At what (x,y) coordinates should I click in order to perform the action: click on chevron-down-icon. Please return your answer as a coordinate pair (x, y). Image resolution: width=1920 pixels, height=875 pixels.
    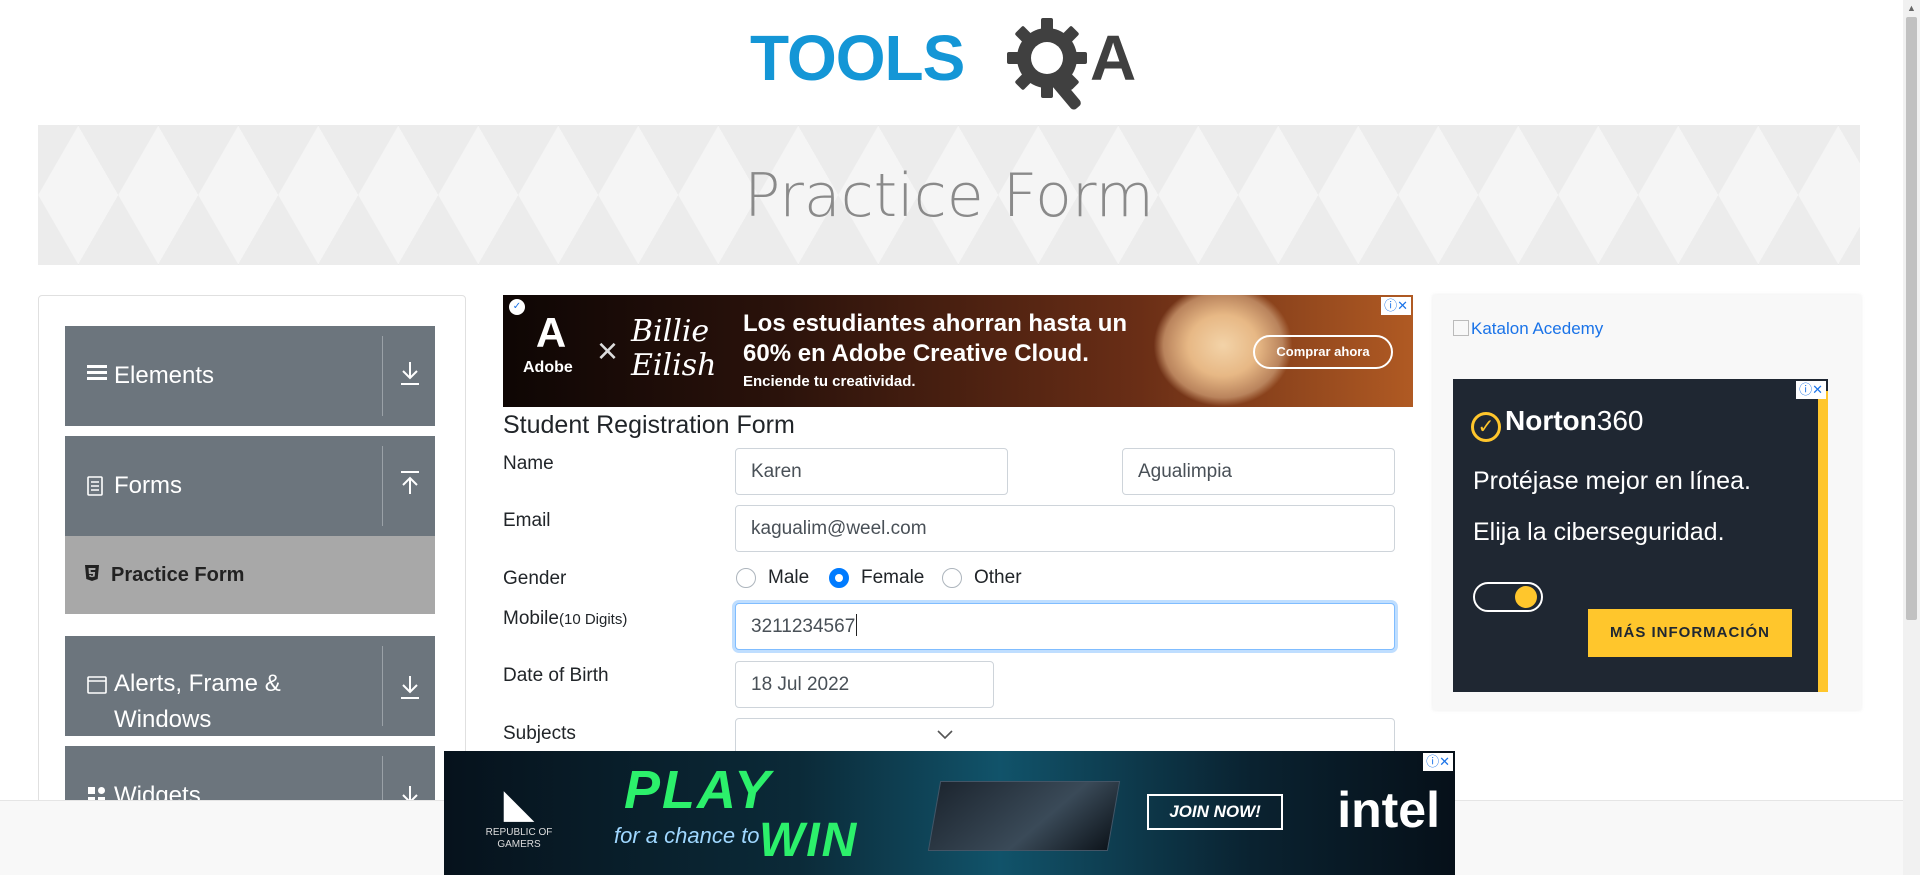
    Looking at the image, I should click on (945, 737).